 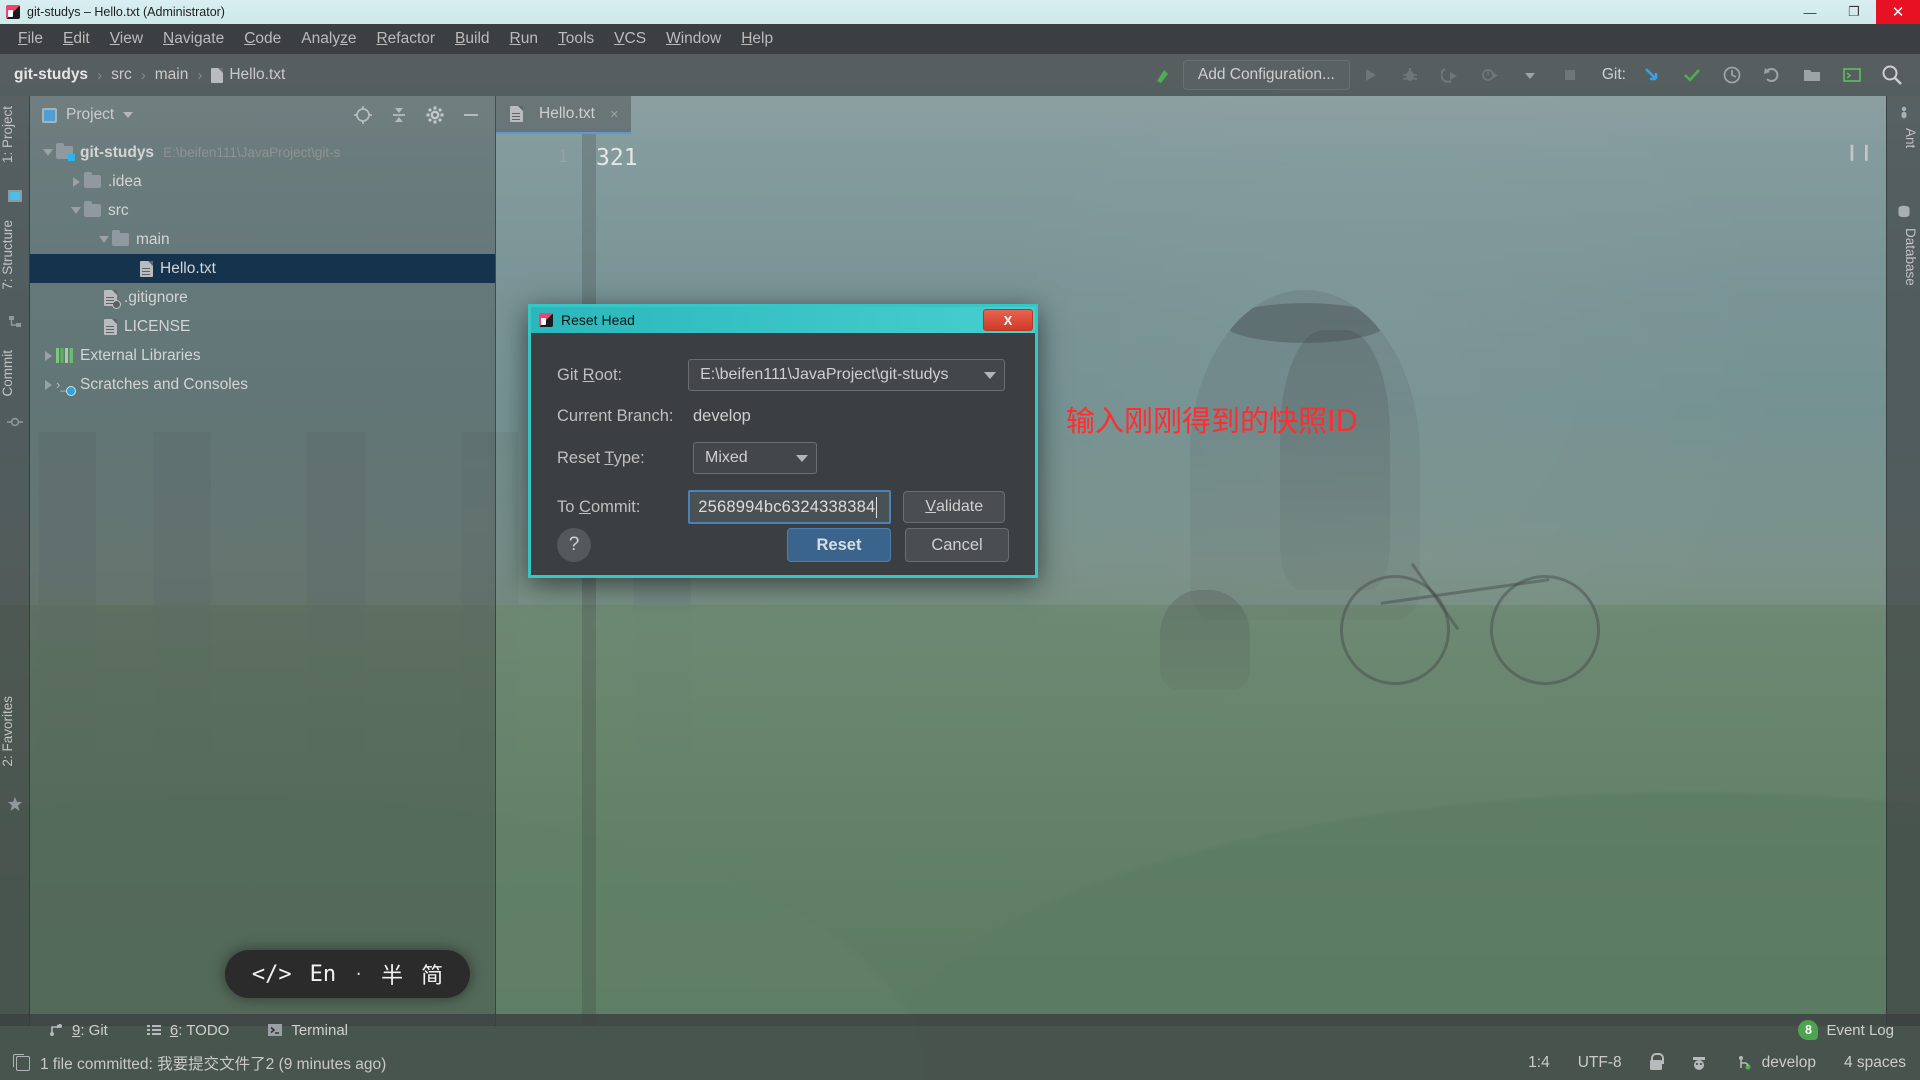 What do you see at coordinates (1652, 75) in the screenshot?
I see `git-update-project-icon` at bounding box center [1652, 75].